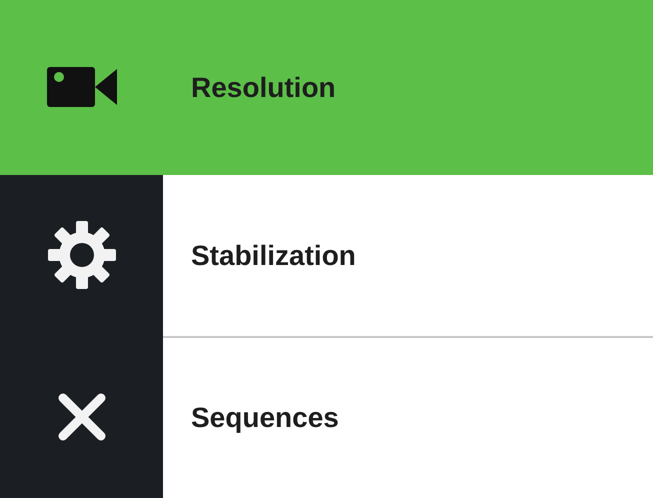  I want to click on menu-item-label: Sequences, so click(265, 418).